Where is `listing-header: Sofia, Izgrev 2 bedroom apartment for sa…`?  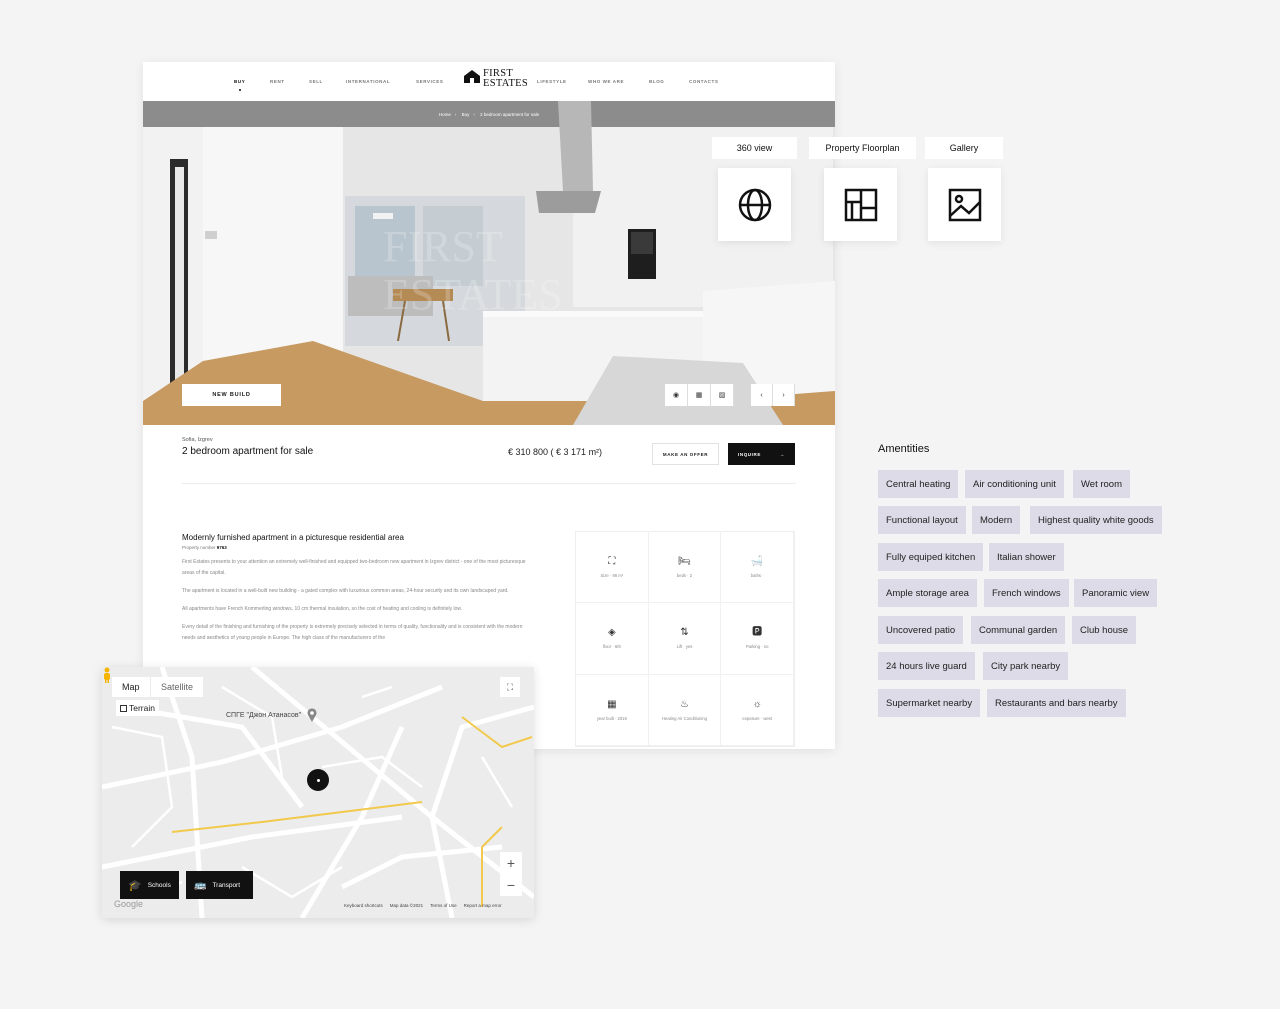 listing-header: Sofia, Izgrev 2 bedroom apartment for sa… is located at coordinates (489, 451).